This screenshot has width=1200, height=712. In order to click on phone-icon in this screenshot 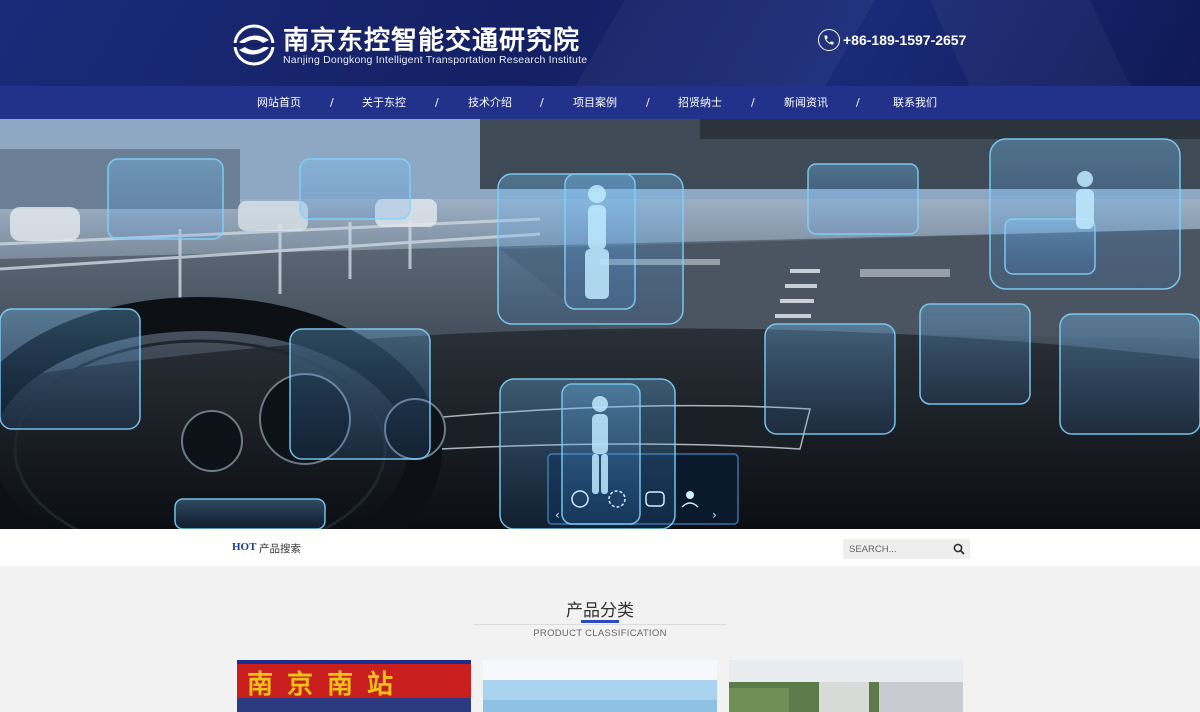, I will do `click(829, 40)`.